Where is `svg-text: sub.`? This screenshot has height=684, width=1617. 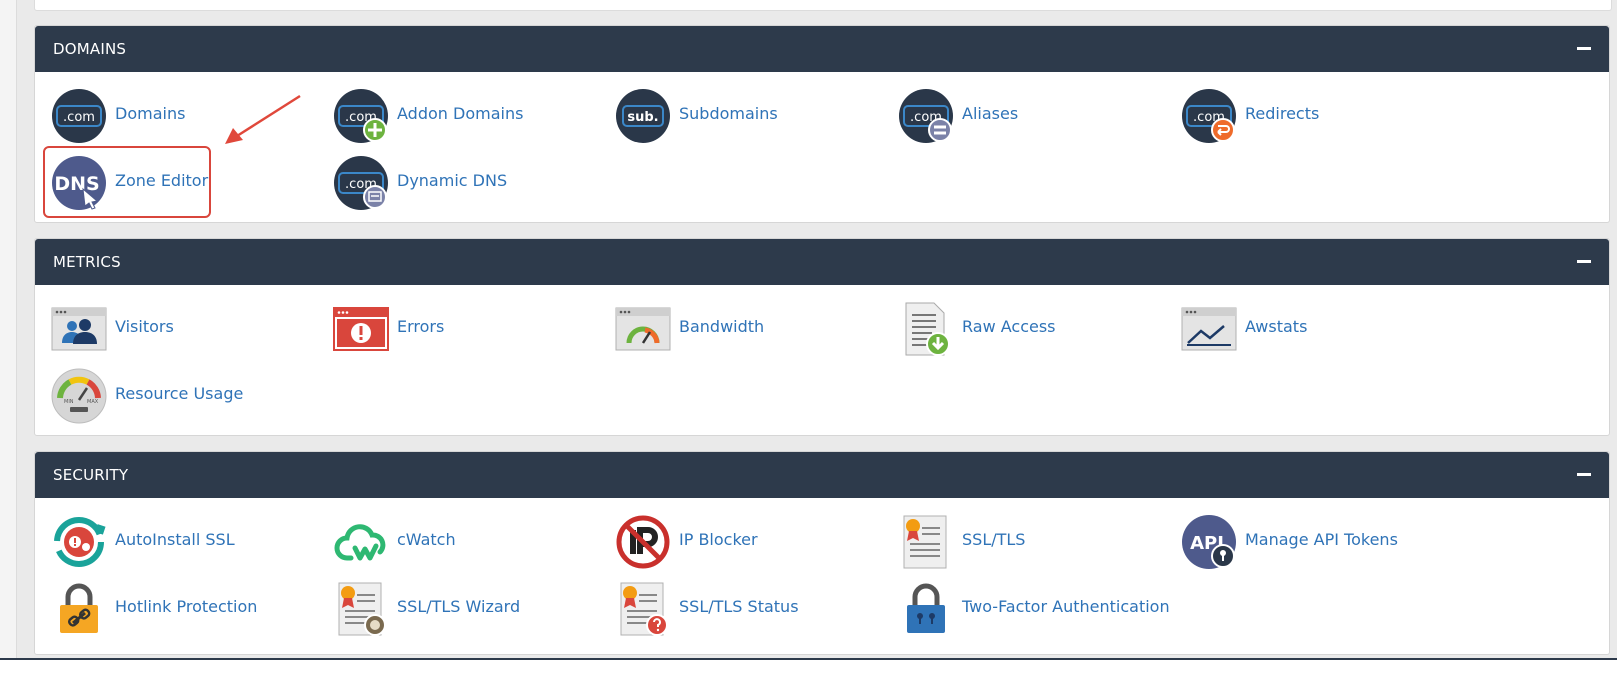 svg-text: sub. is located at coordinates (642, 117).